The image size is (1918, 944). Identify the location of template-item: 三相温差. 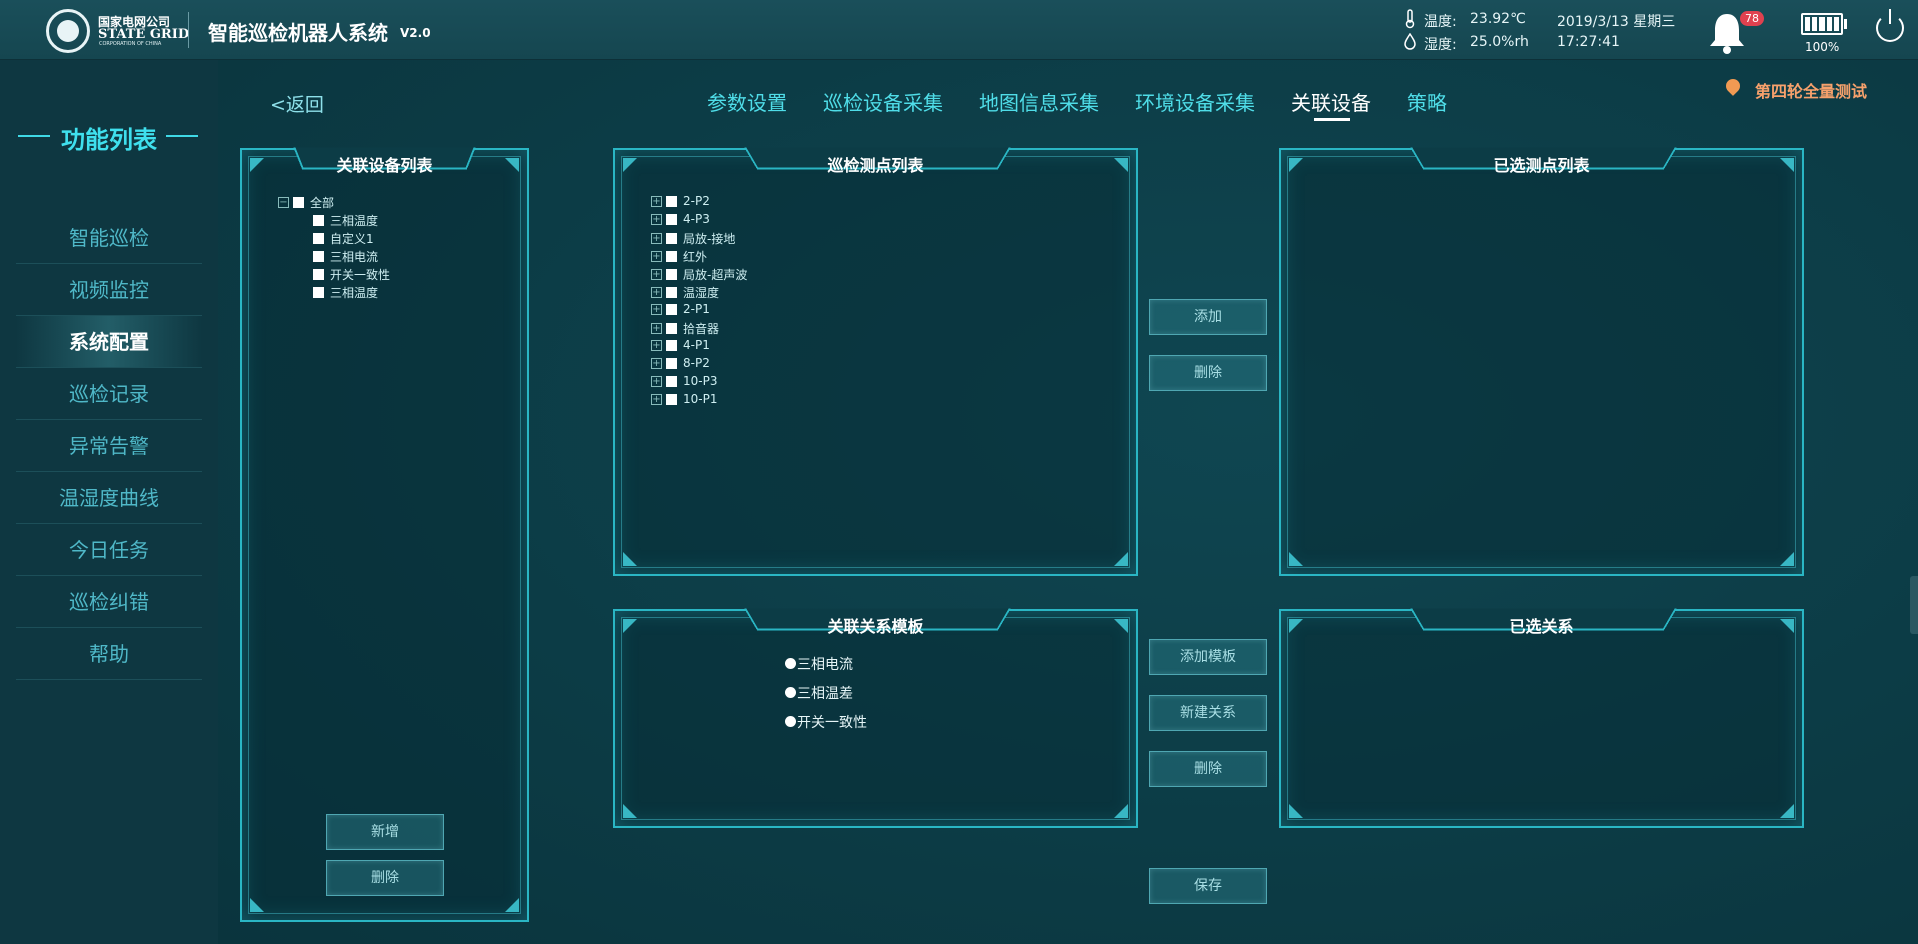
(819, 693).